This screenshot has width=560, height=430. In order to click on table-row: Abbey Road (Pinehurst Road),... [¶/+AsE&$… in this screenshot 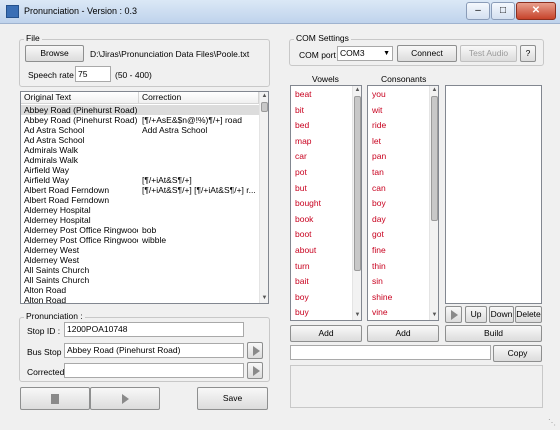, I will do `click(140, 120)`.